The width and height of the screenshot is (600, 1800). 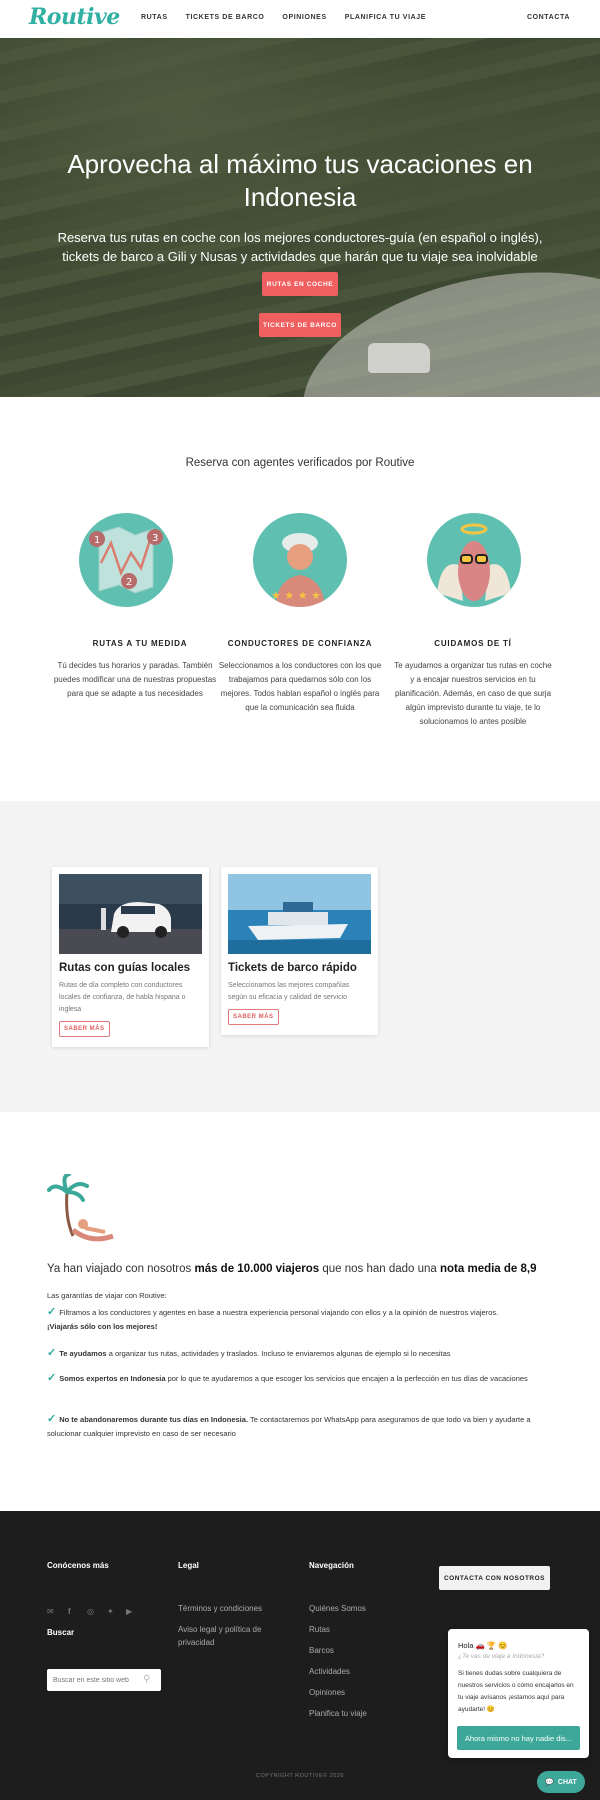 What do you see at coordinates (338, 1713) in the screenshot?
I see `footer-link-planifica: Planifica tu viaje` at bounding box center [338, 1713].